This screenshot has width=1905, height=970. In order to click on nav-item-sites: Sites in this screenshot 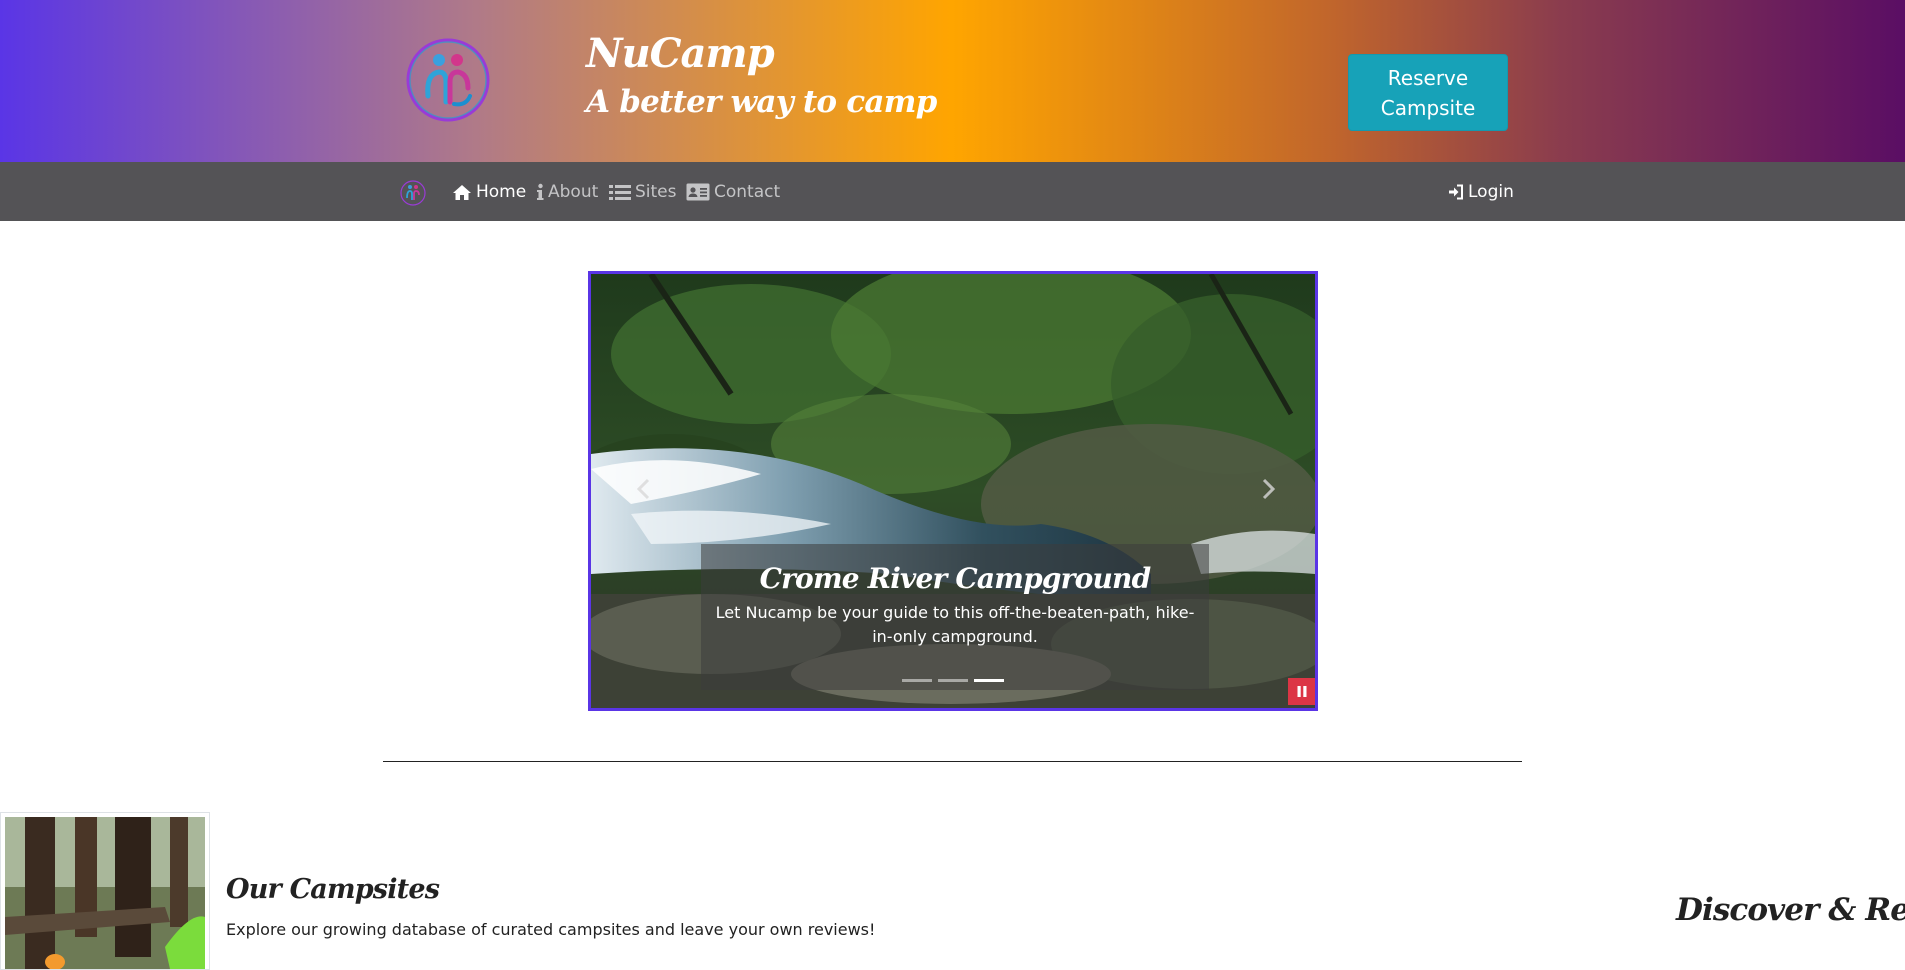, I will do `click(643, 192)`.